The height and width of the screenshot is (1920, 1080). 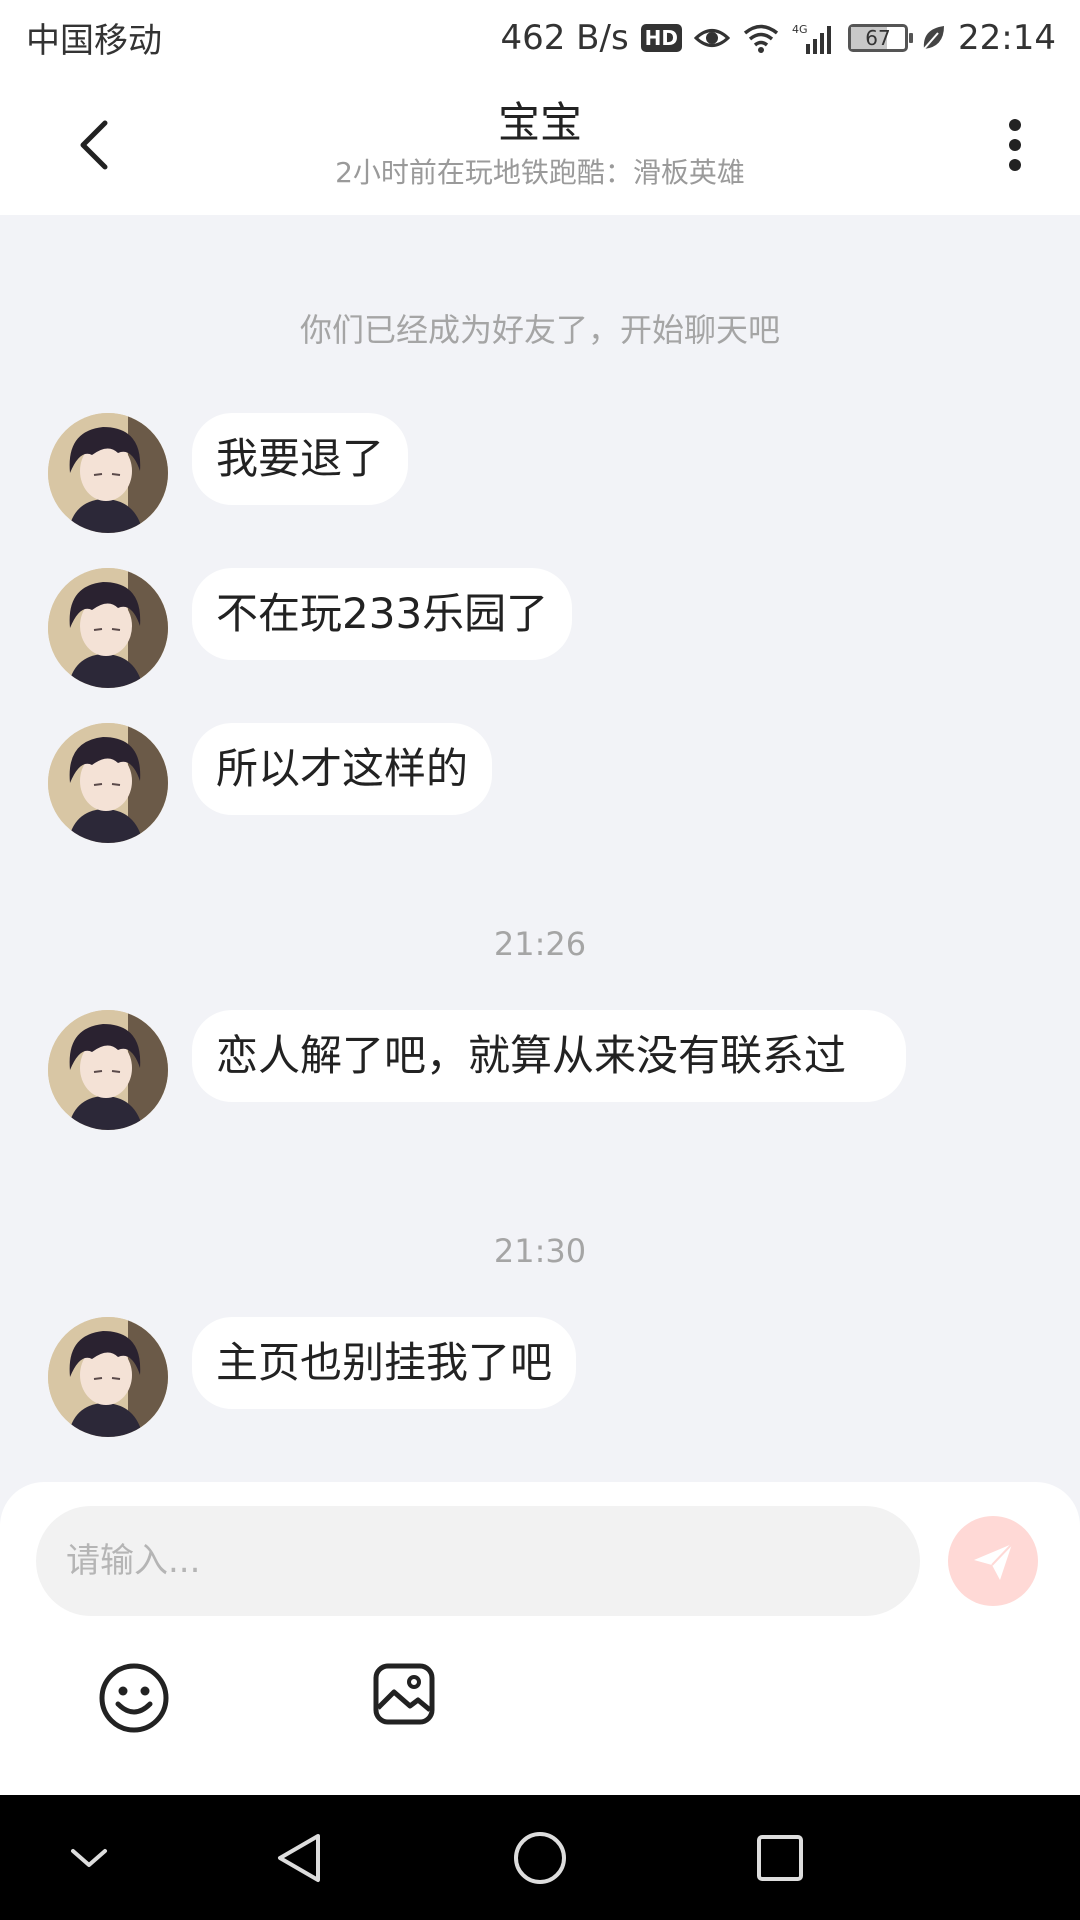 I want to click on status-bar: 中国移动 462 B/s HD 4G 67 22:14, so click(x=540, y=37).